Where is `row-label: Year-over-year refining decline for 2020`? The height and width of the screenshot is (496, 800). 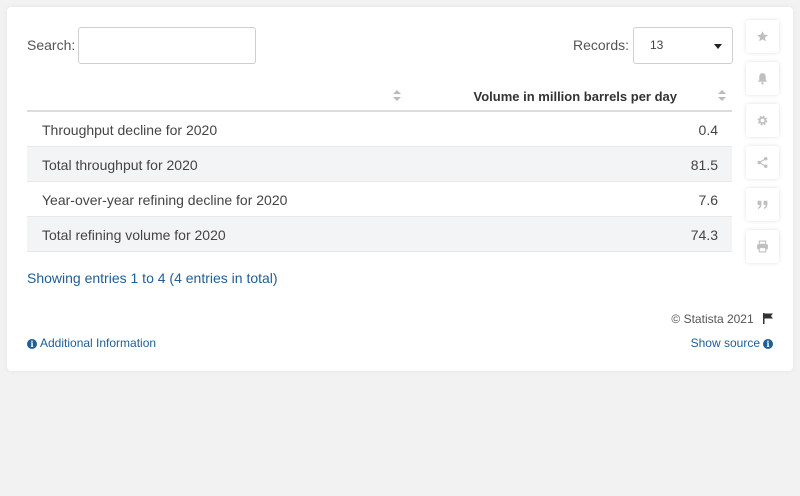 row-label: Year-over-year refining decline for 2020 is located at coordinates (165, 200).